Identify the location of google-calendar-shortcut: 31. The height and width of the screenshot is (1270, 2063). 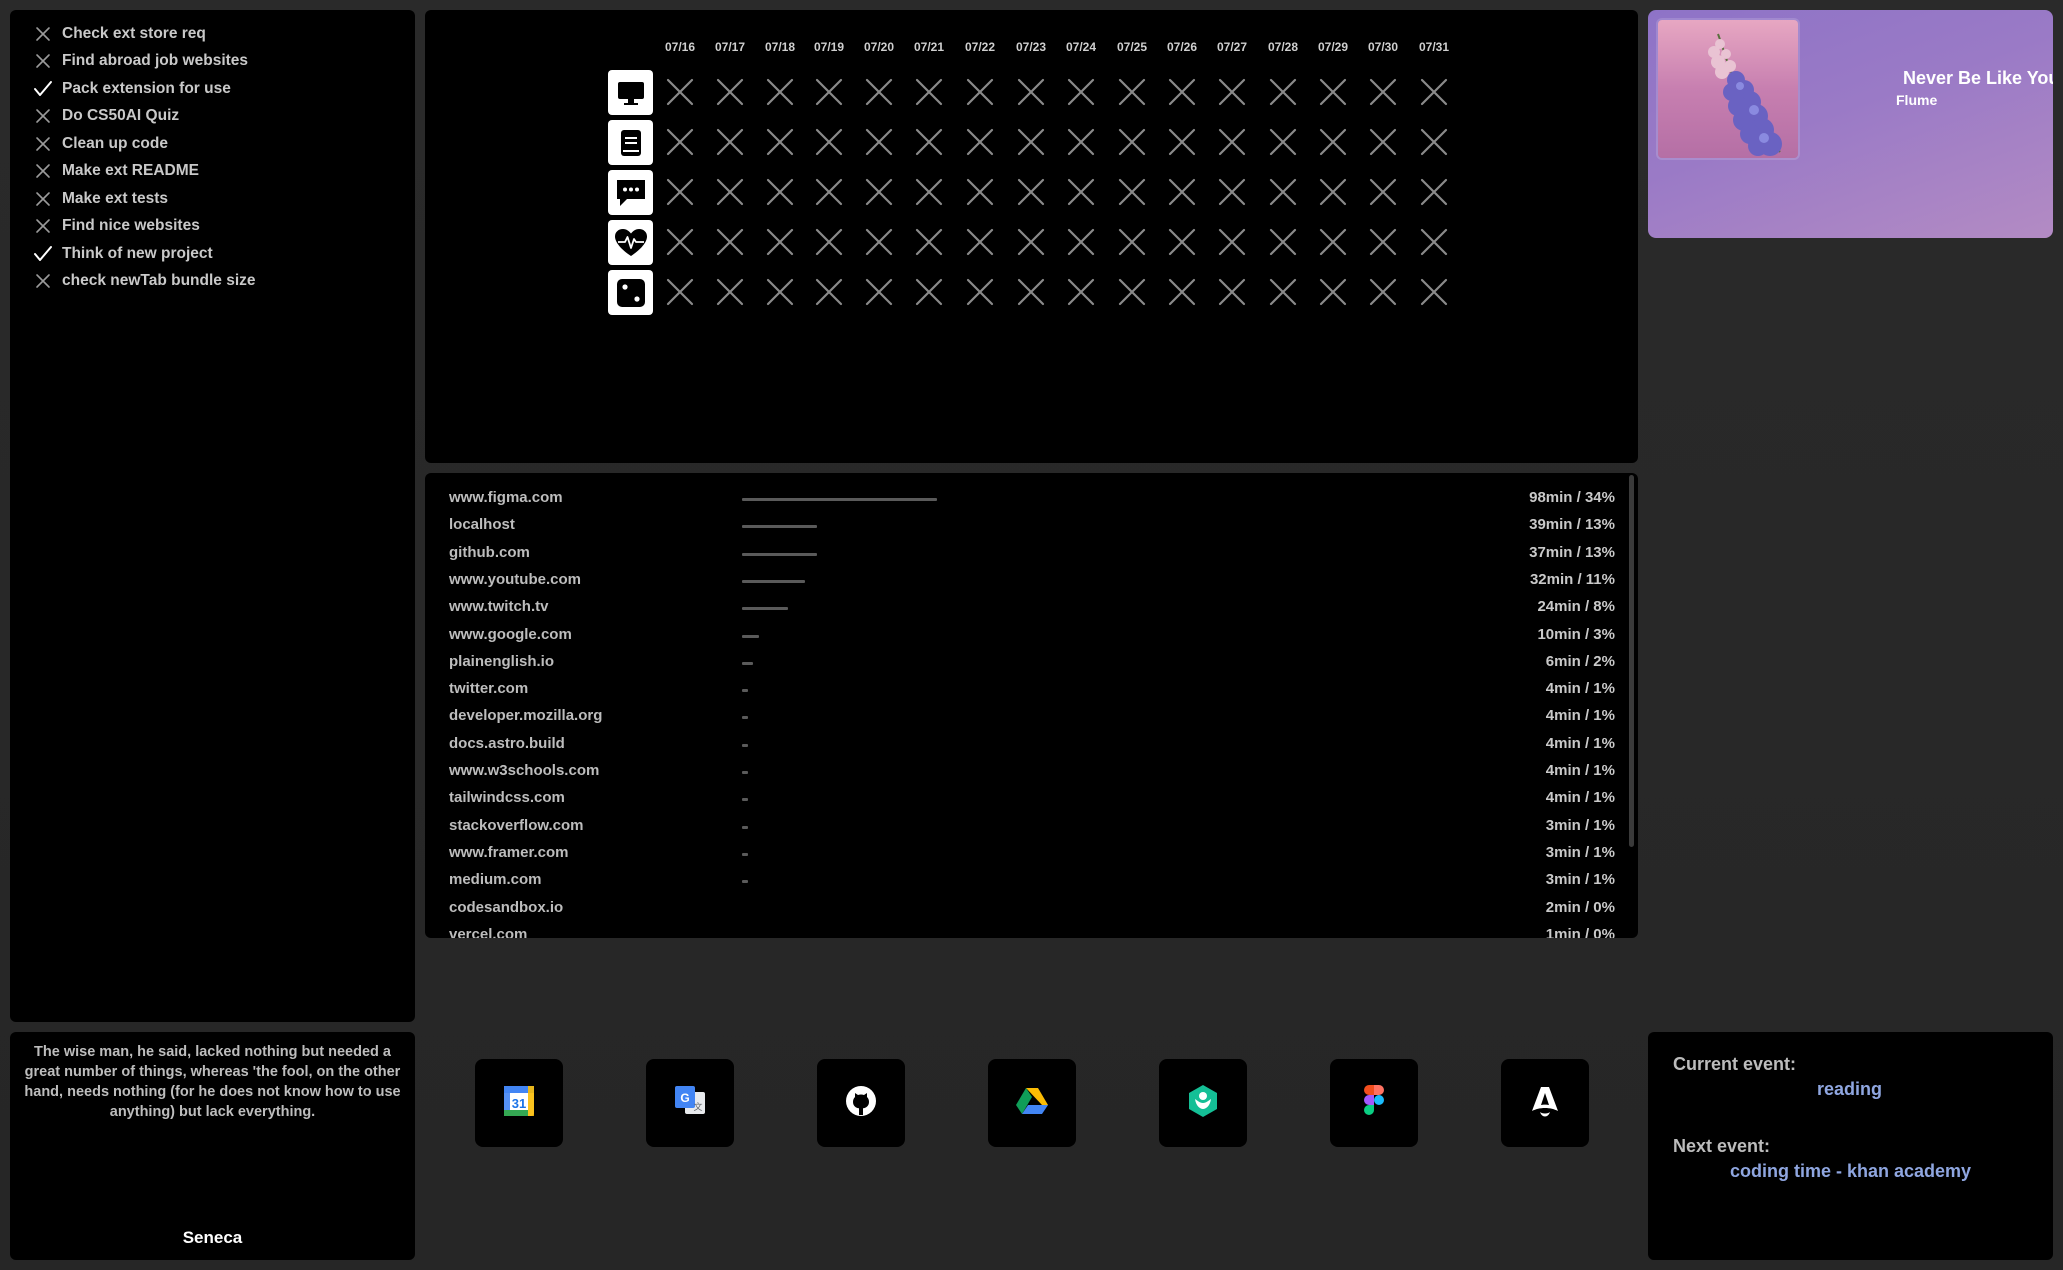
(519, 1103).